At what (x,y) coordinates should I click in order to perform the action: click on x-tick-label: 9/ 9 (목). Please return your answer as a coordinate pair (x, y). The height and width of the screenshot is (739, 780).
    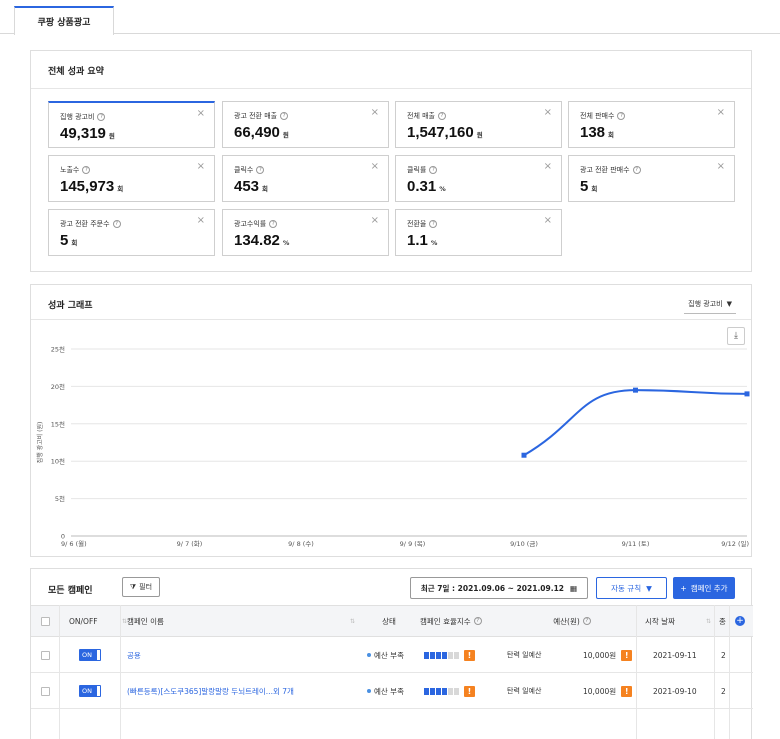
    Looking at the image, I should click on (413, 544).